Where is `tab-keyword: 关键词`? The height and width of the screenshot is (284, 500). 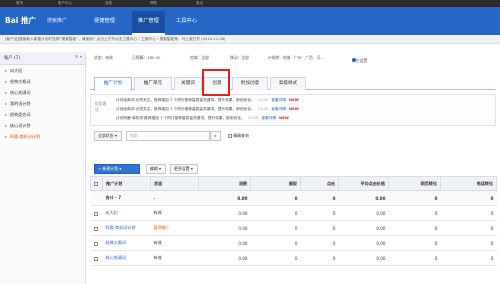 tab-keyword: 关键词 is located at coordinates (188, 83).